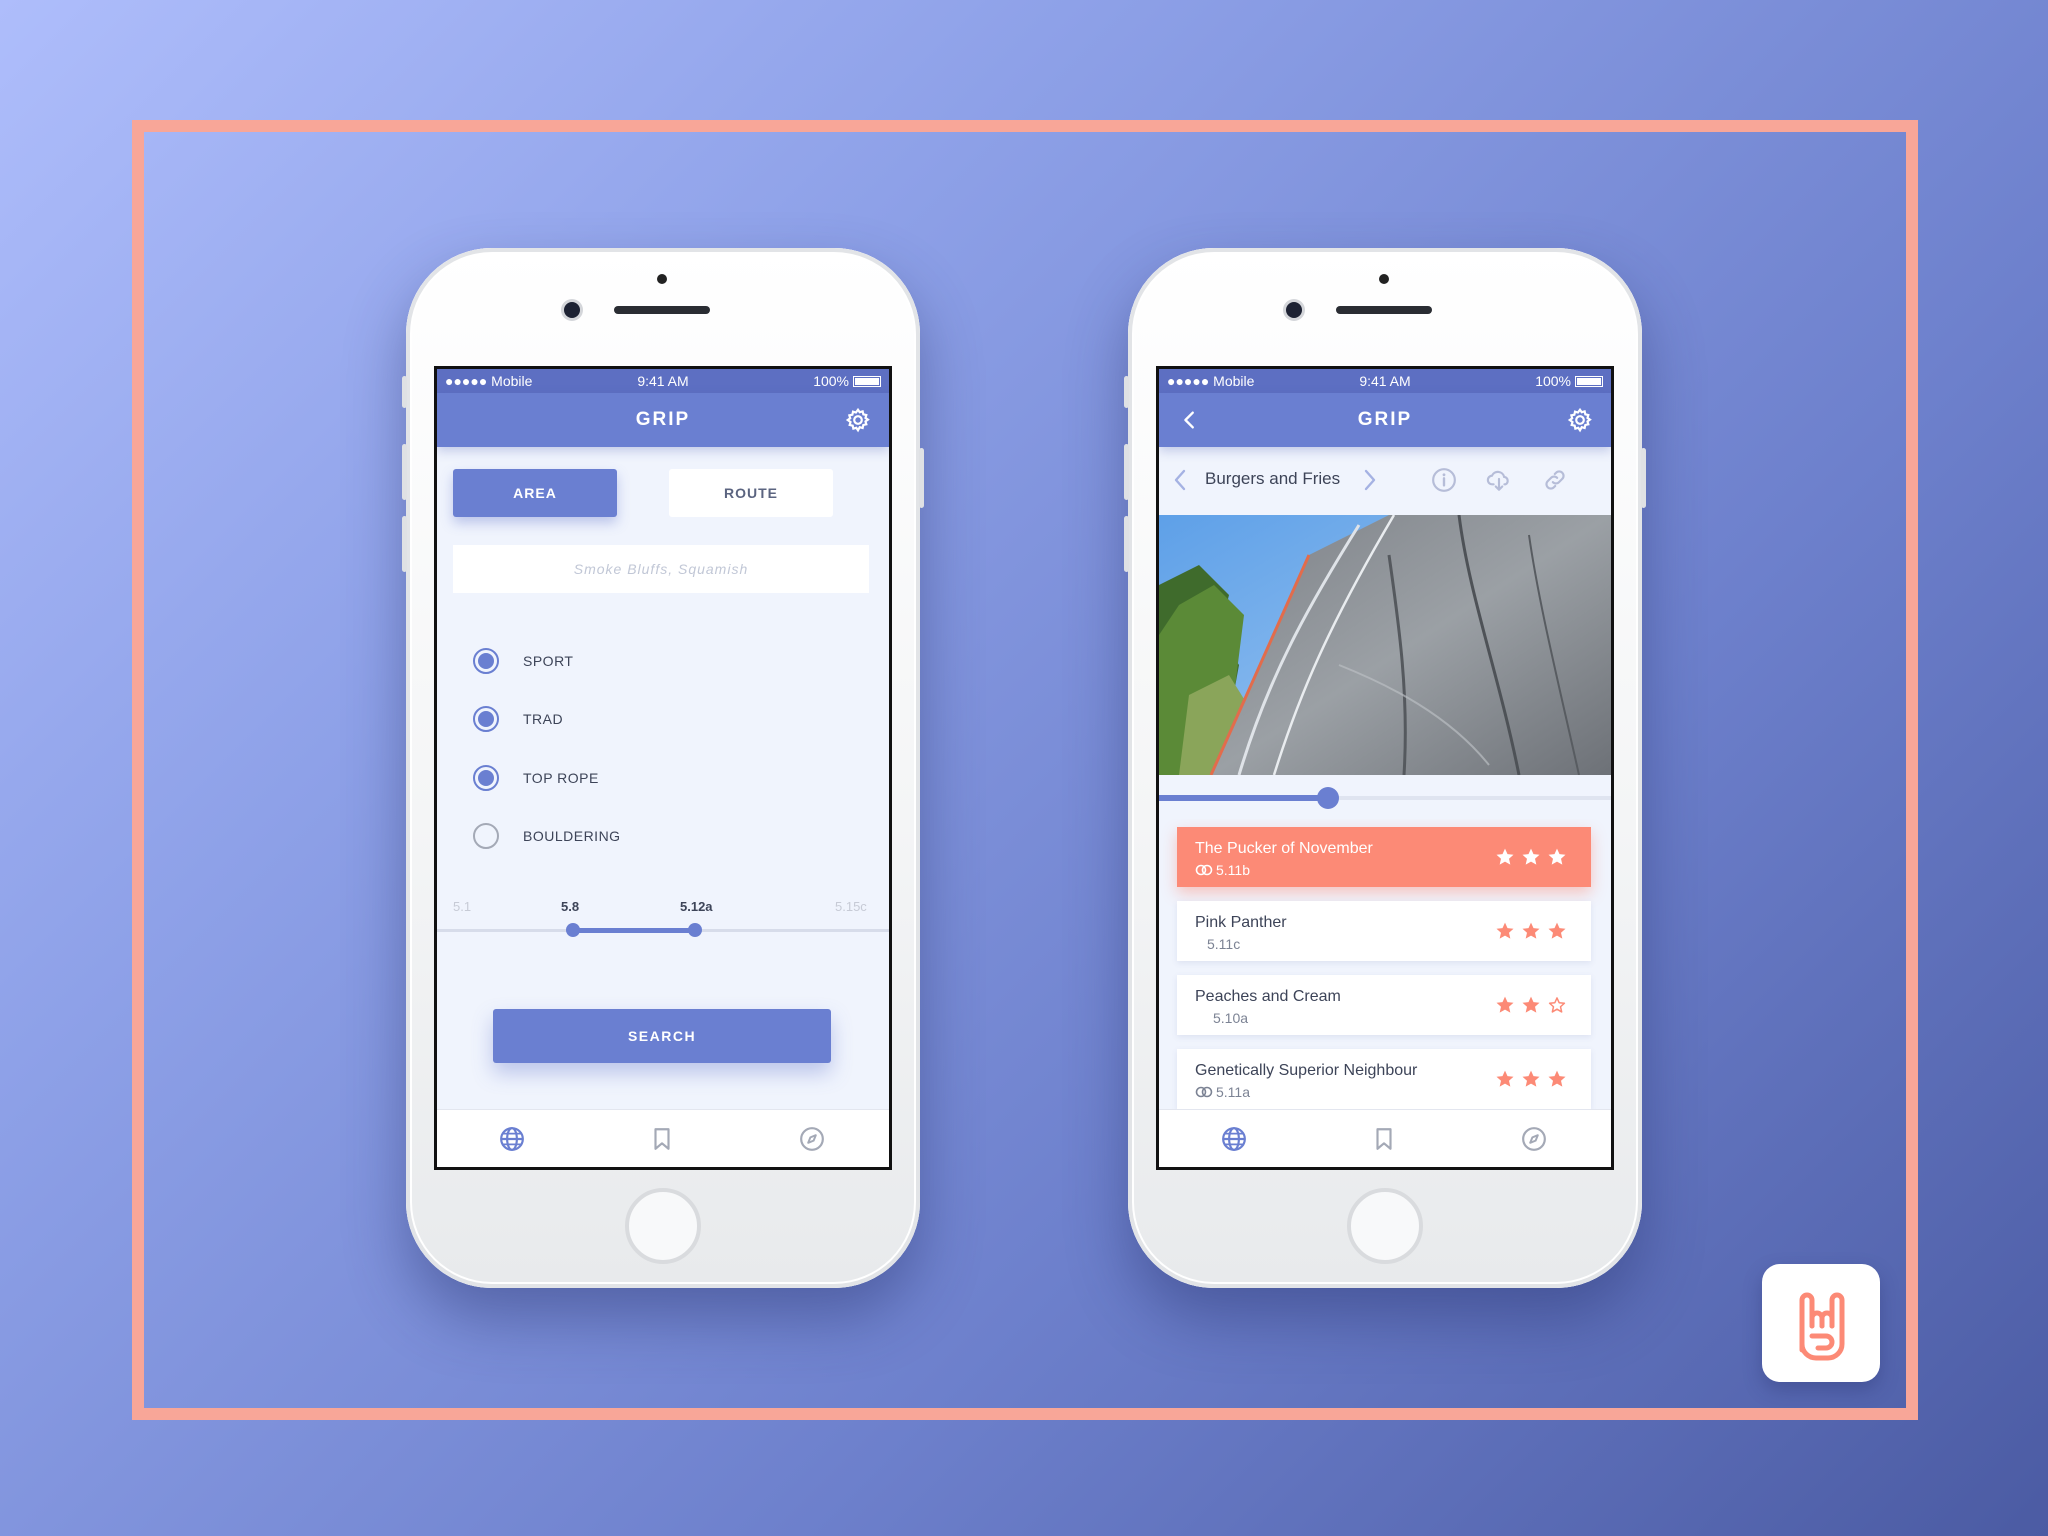  I want to click on route-card: Peaches and Cream 5.10a, so click(1384, 1005).